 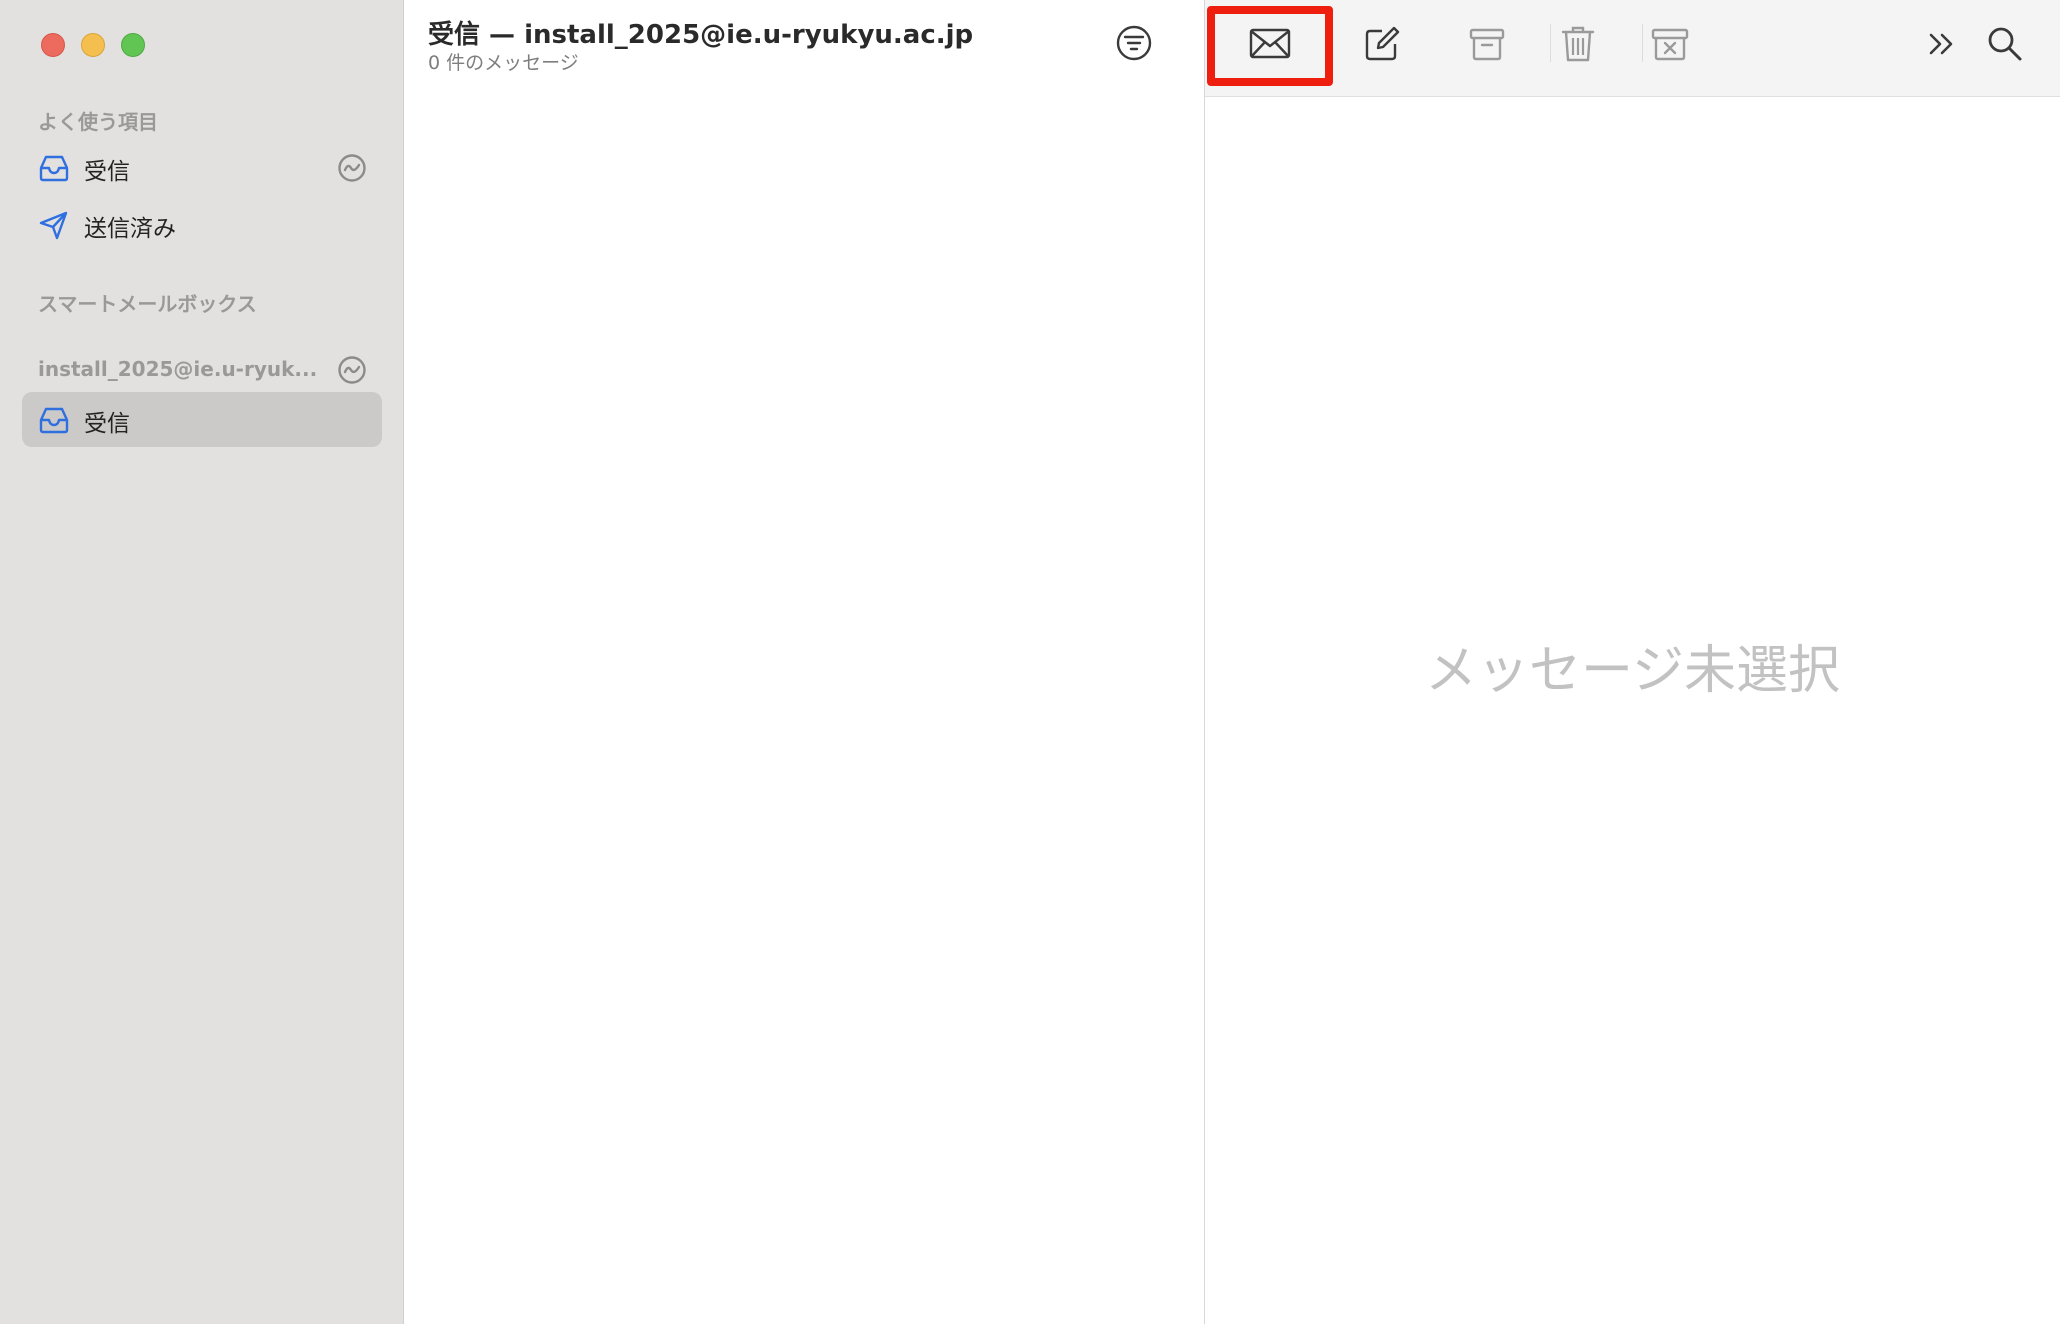 I want to click on favorites-header: よく使う項目, so click(x=98, y=122).